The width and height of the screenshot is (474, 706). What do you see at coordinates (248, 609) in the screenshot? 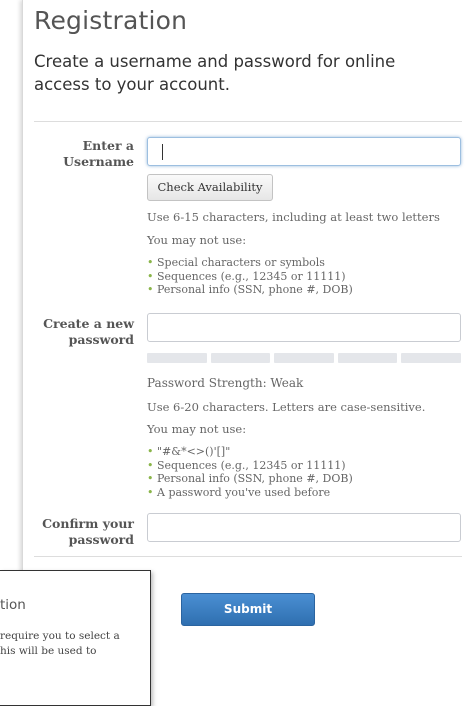
I see `submit-button: Submit` at bounding box center [248, 609].